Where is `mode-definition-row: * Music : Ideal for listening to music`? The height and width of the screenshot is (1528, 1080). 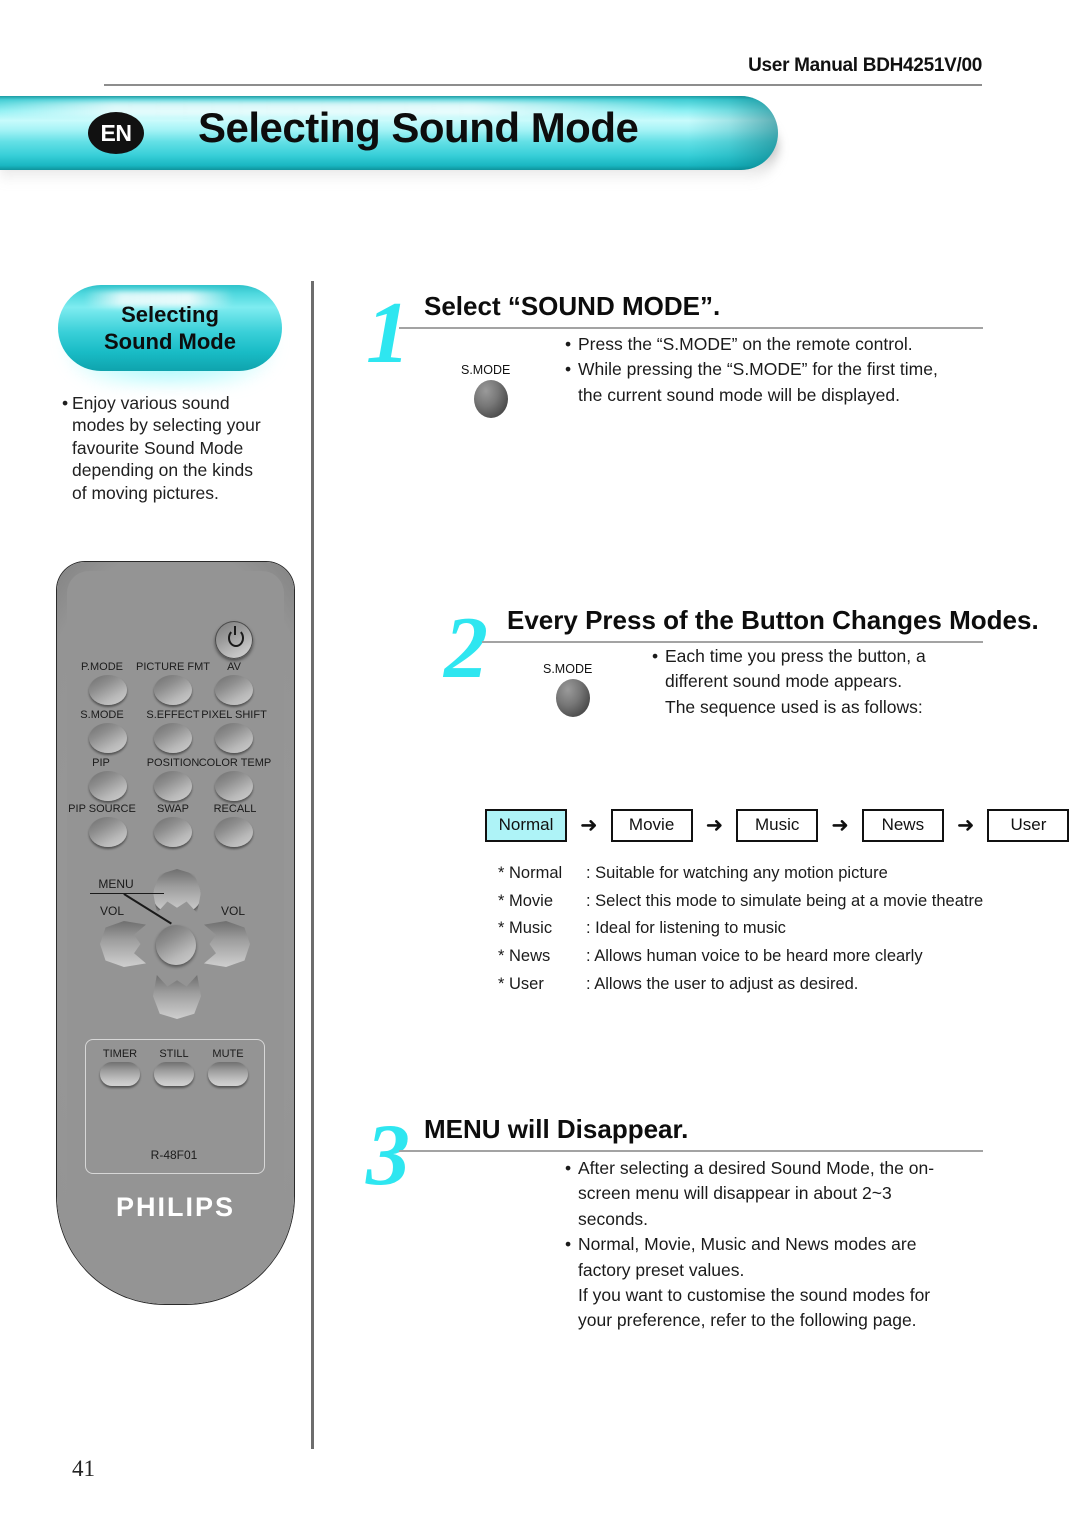
mode-definition-row: * Music : Ideal for listening to music is located at coordinates (748, 929).